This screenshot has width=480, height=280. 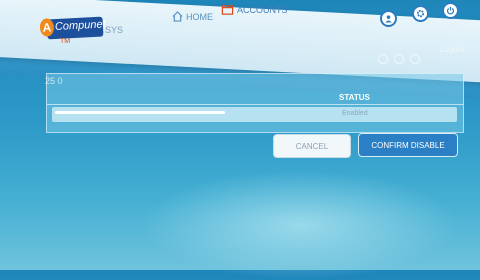 I want to click on cancel-button: CANCEL, so click(x=312, y=146).